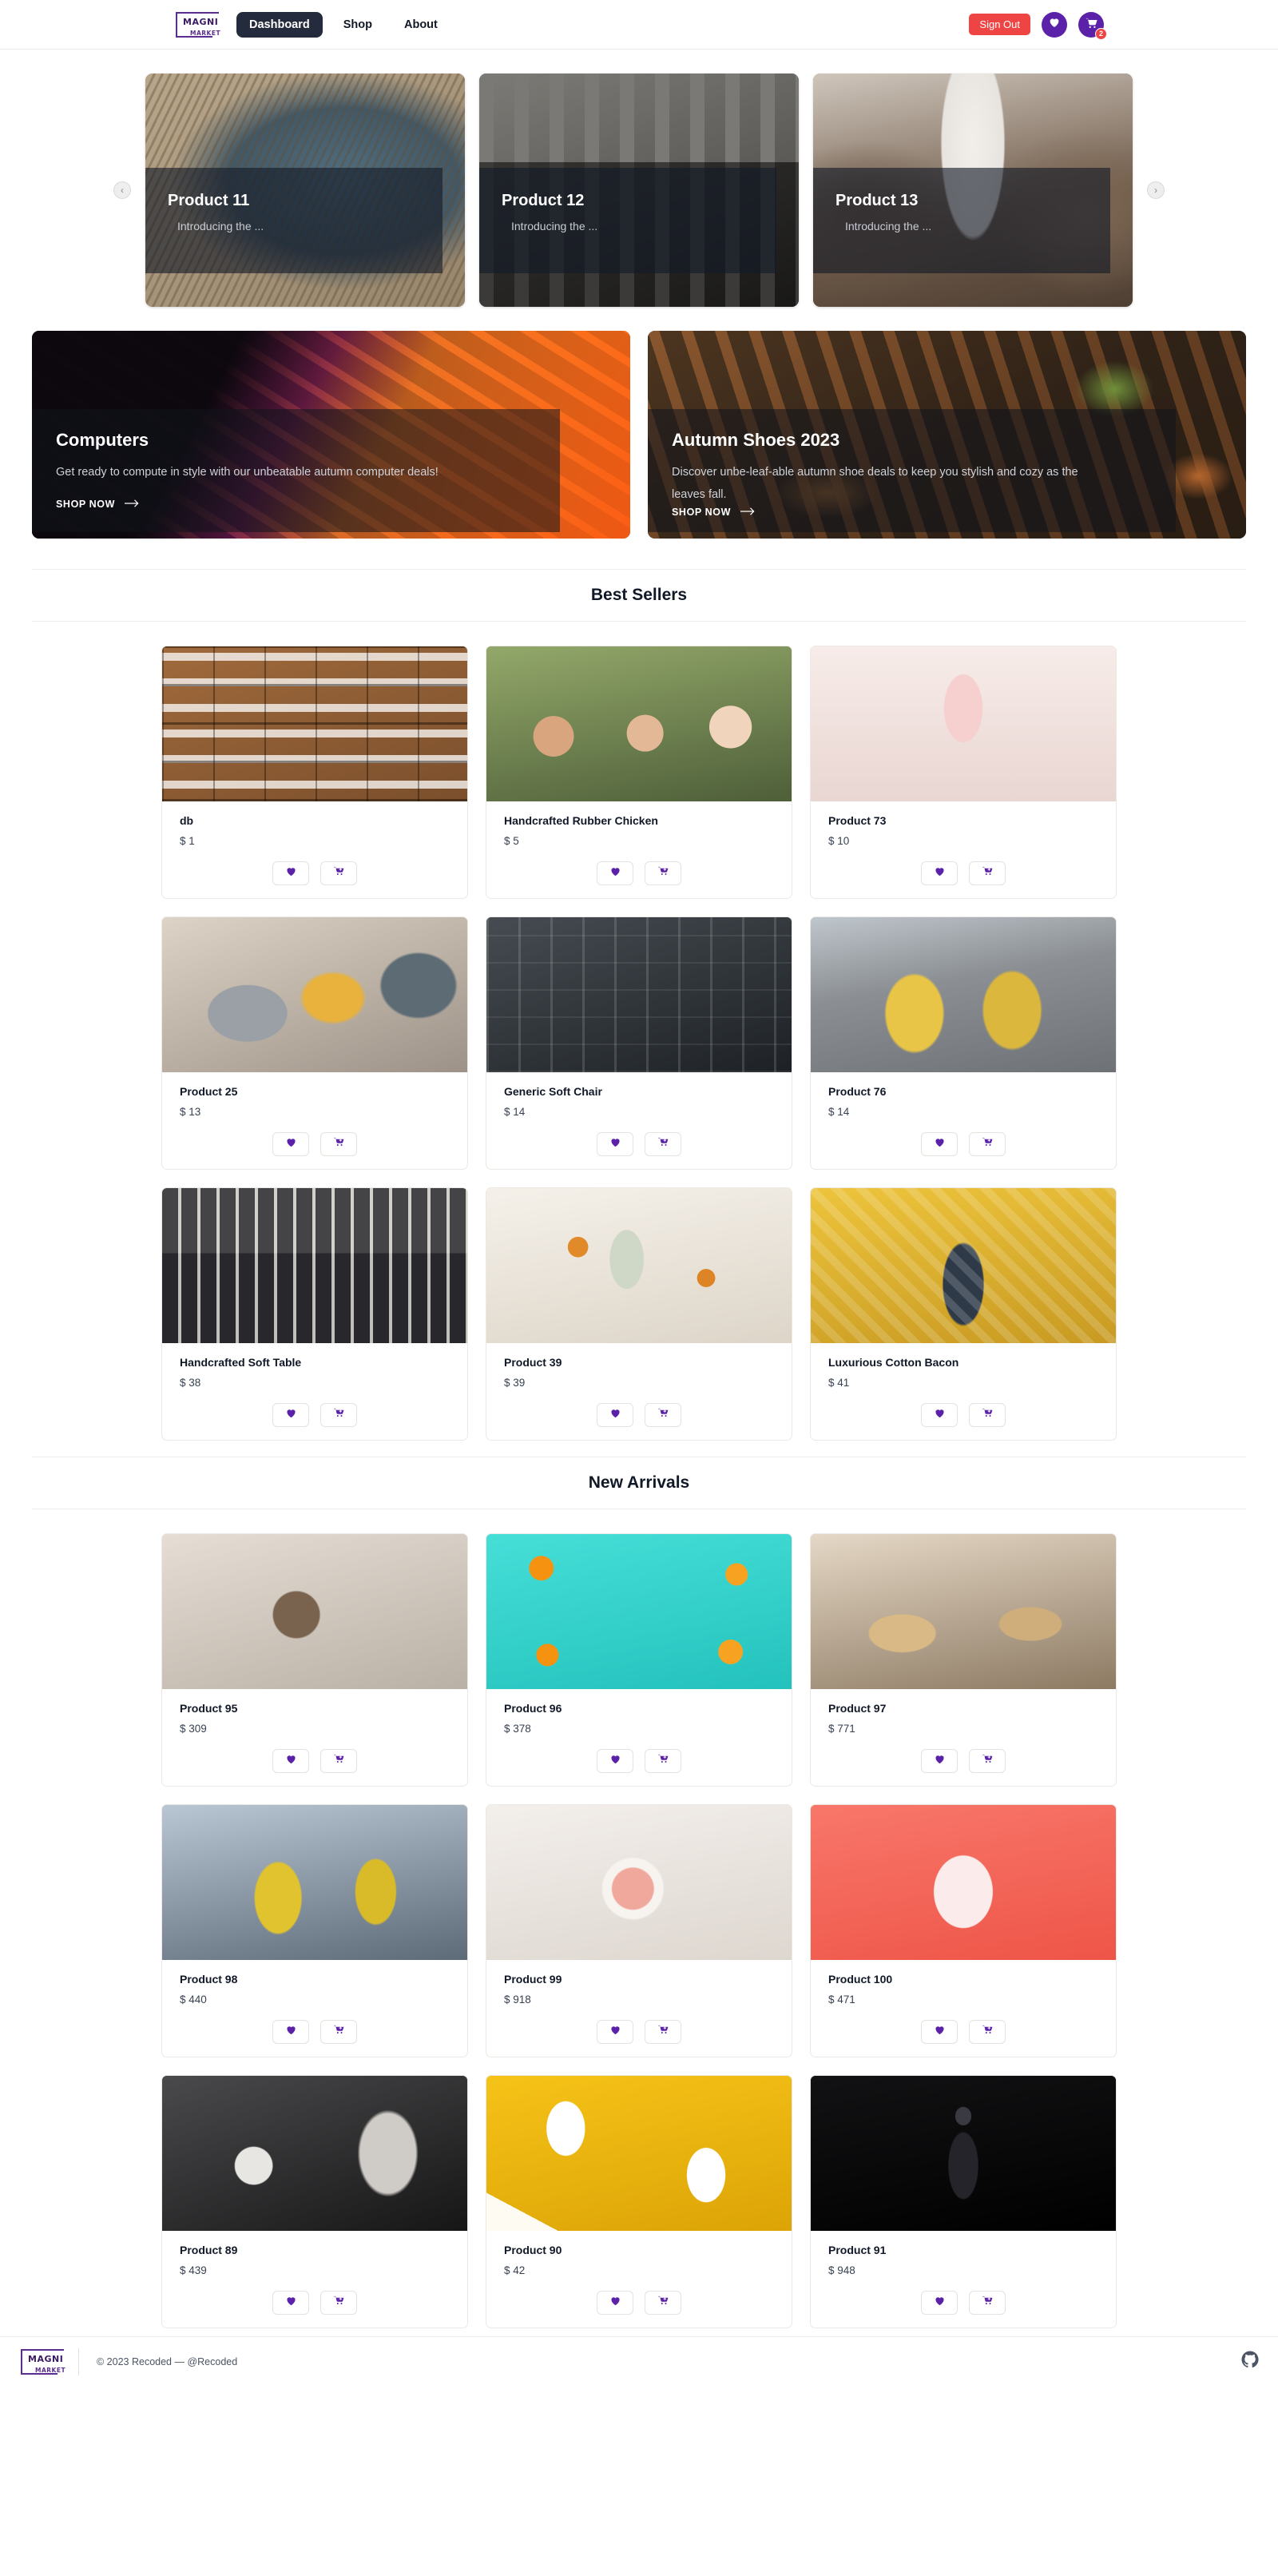 This screenshot has width=1278, height=2576. Describe the element at coordinates (314, 2201) in the screenshot. I see `product-card: Product 89 $ 439` at that location.